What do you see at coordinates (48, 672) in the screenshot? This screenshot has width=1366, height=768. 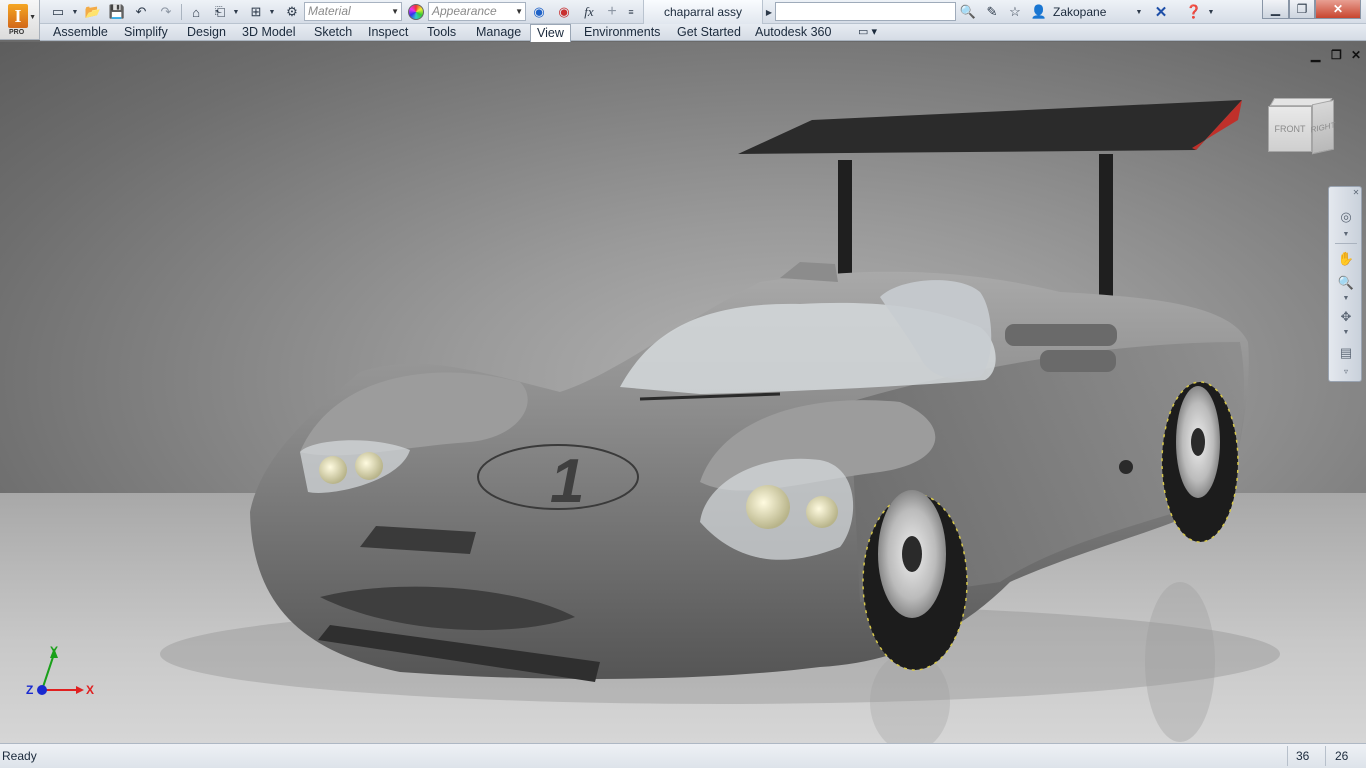 I see `y-axis-line` at bounding box center [48, 672].